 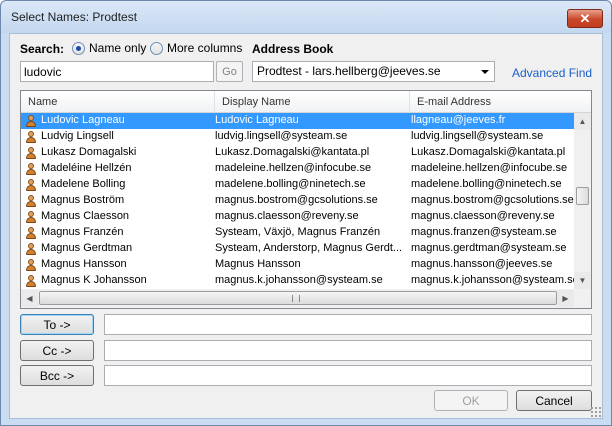 I want to click on cell-display-name: magnus.claesson@reveny.se, so click(x=287, y=216).